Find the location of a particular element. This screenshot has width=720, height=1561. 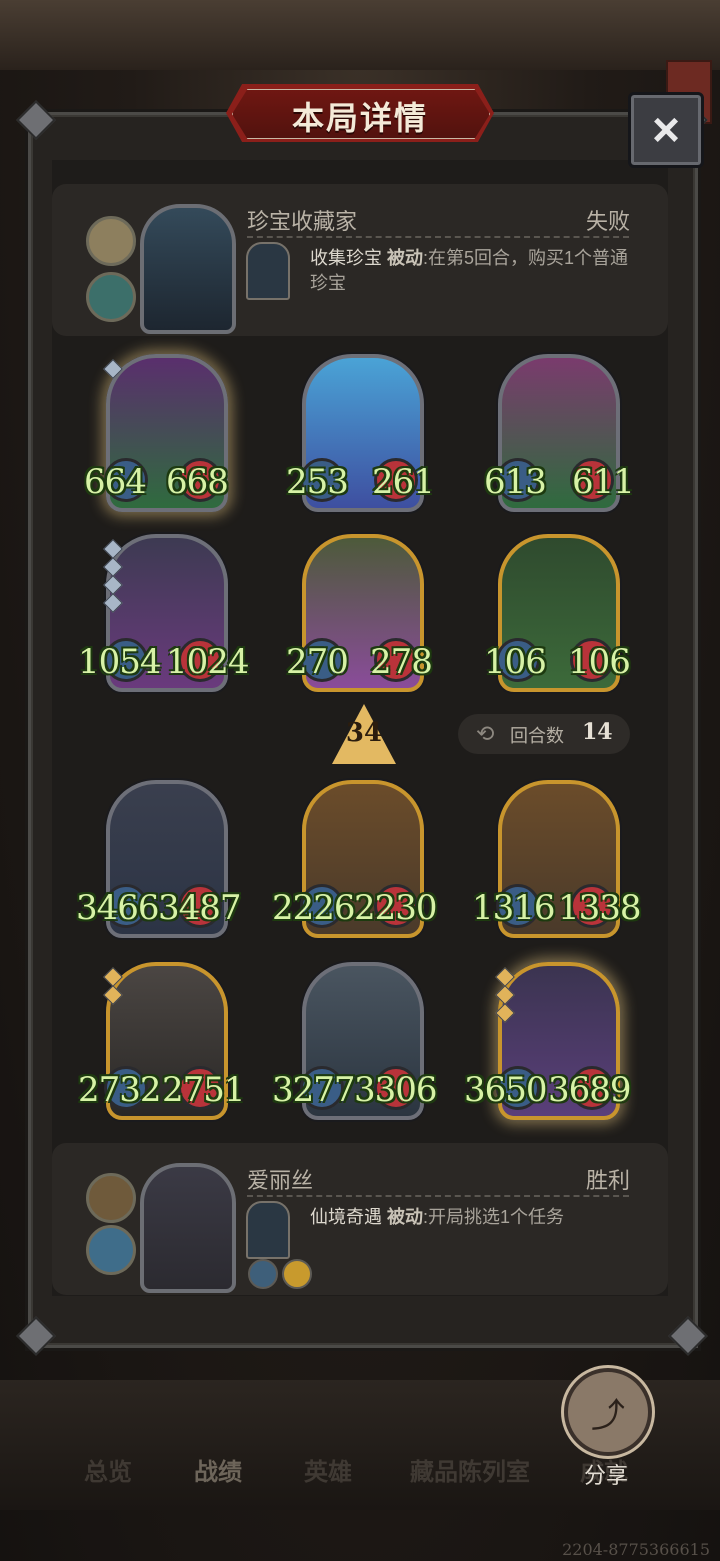

tab-collection: 藏品陈列室 is located at coordinates (470, 1469).